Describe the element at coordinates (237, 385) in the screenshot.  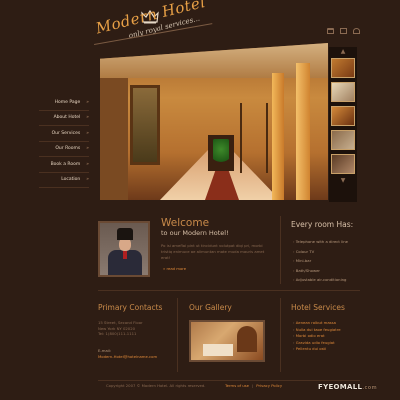
I see `terms-link: Terms of use` at that location.